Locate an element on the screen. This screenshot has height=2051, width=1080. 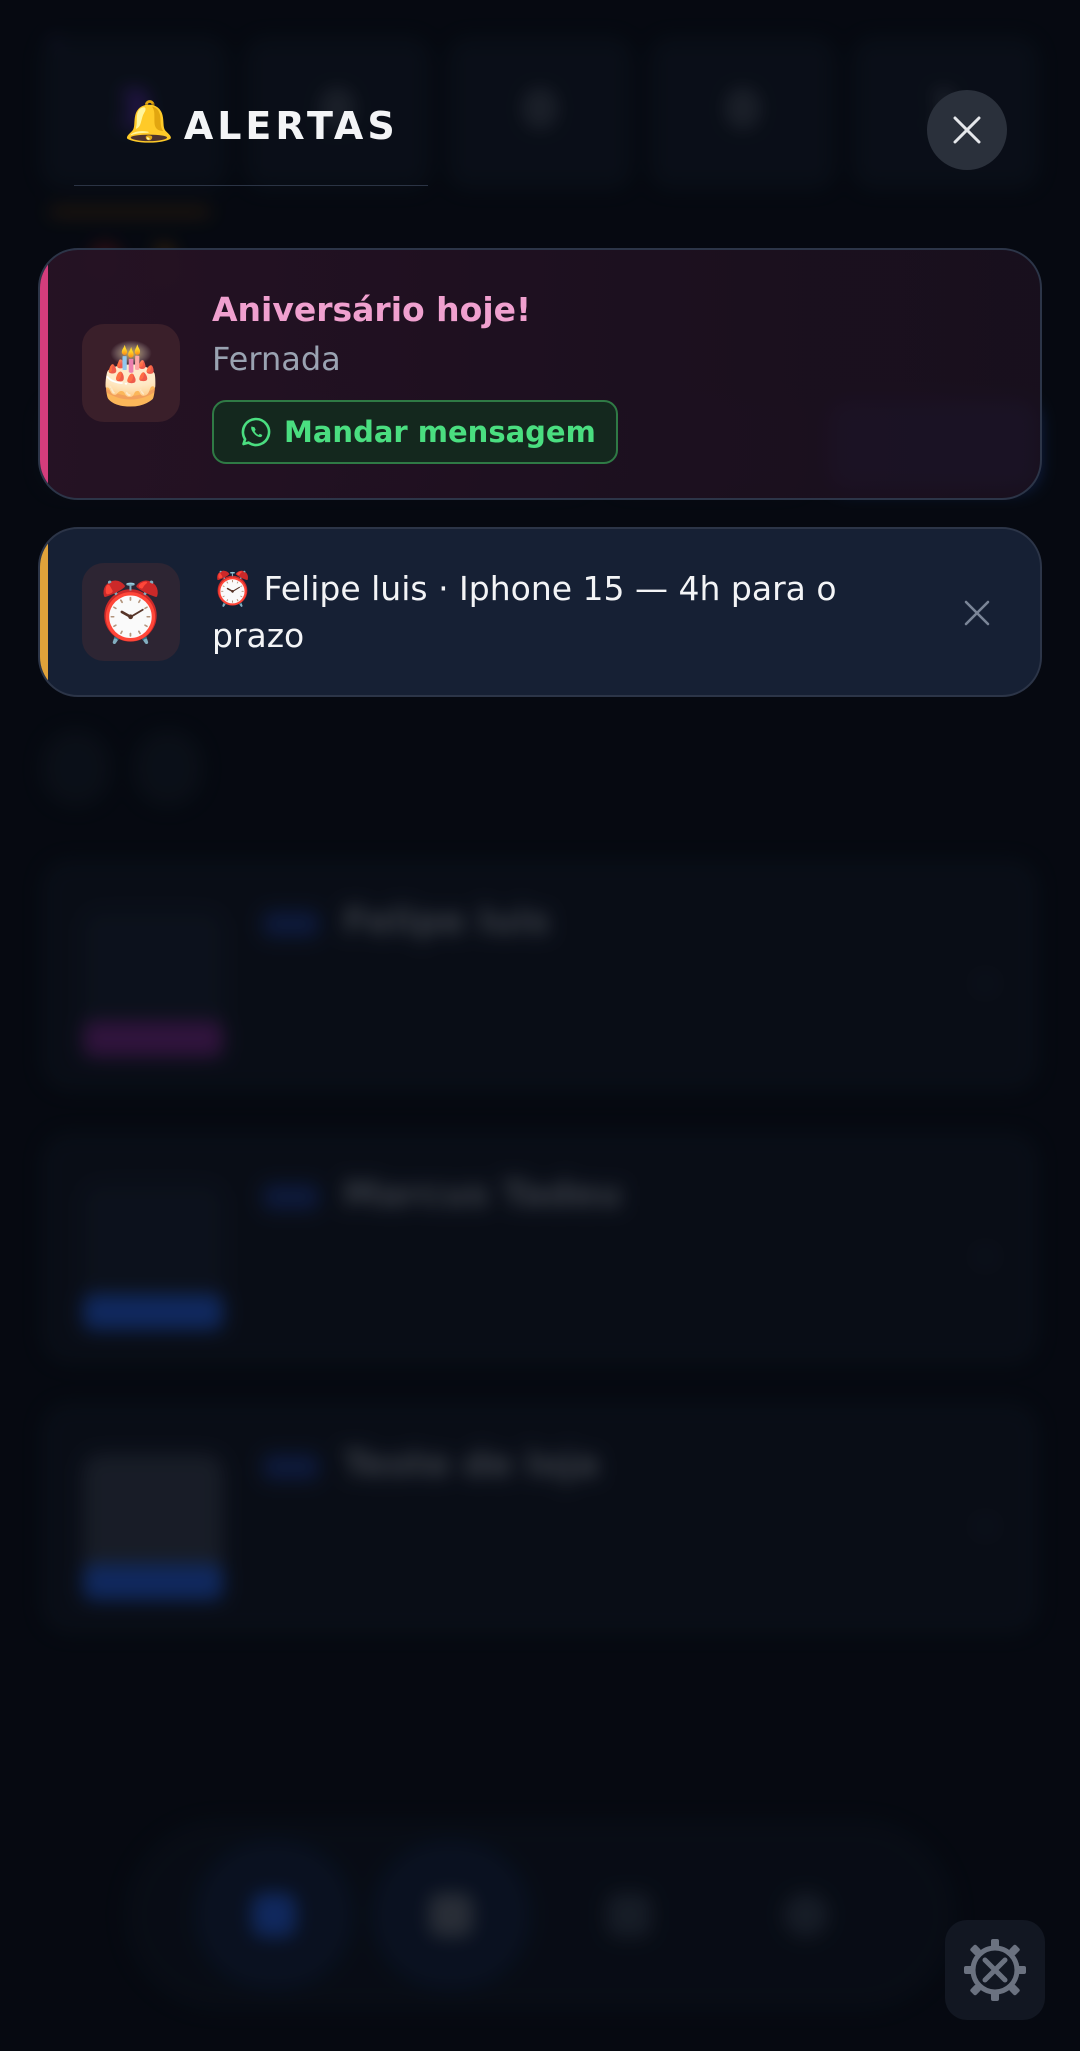
page-title: ALERTAS is located at coordinates (291, 126).